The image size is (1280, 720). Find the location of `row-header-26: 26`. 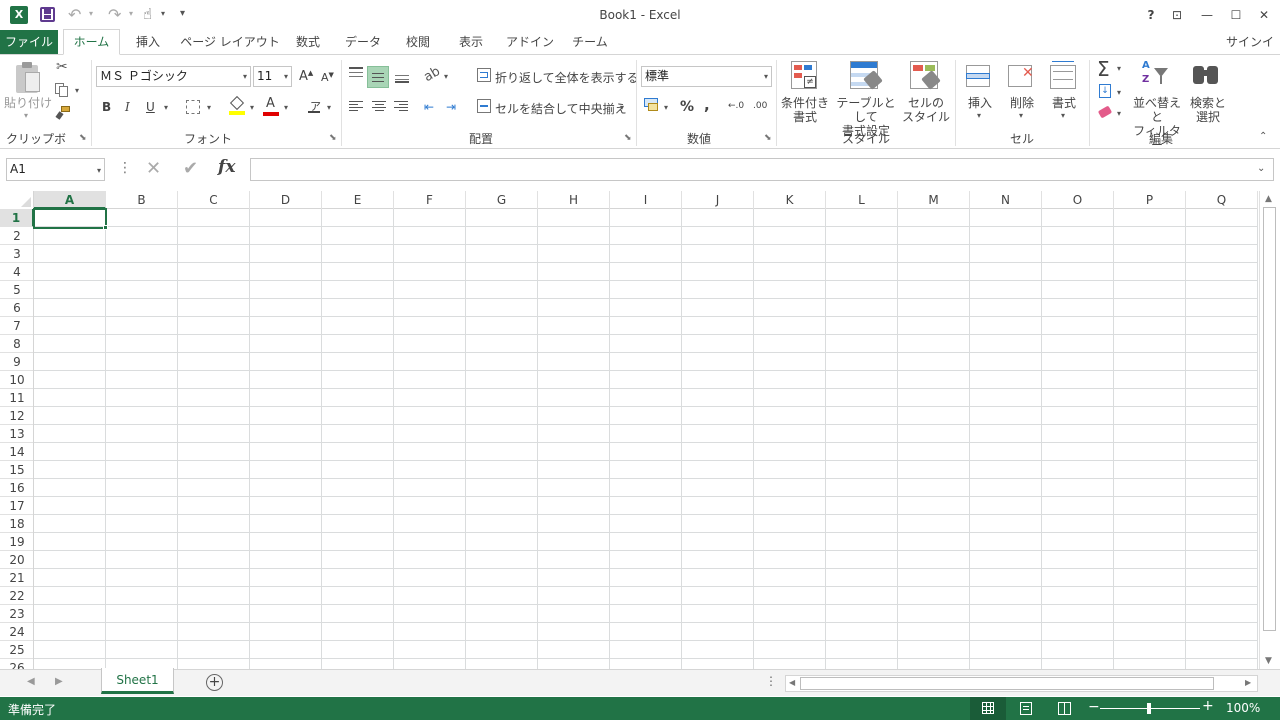

row-header-26: 26 is located at coordinates (16, 664).